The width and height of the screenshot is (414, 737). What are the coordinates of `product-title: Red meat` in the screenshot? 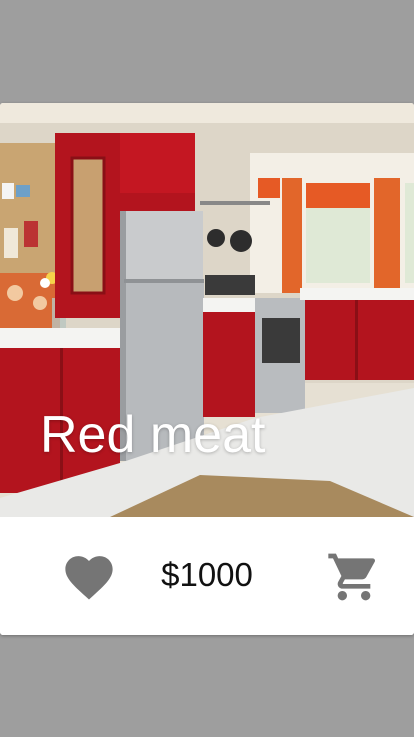 It's located at (153, 435).